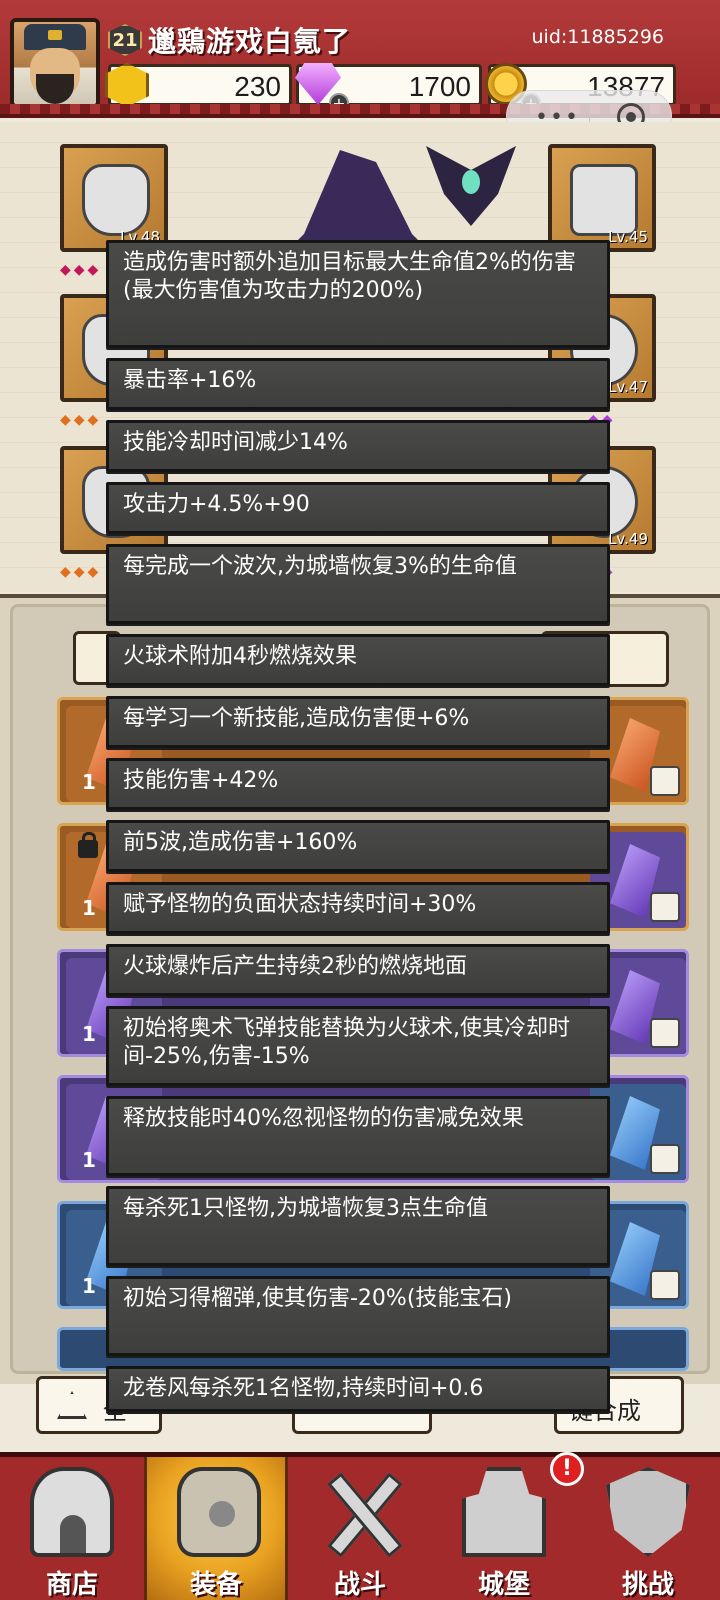 This screenshot has height=1600, width=720. What do you see at coordinates (55, 37) in the screenshot?
I see `avatar-hat` at bounding box center [55, 37].